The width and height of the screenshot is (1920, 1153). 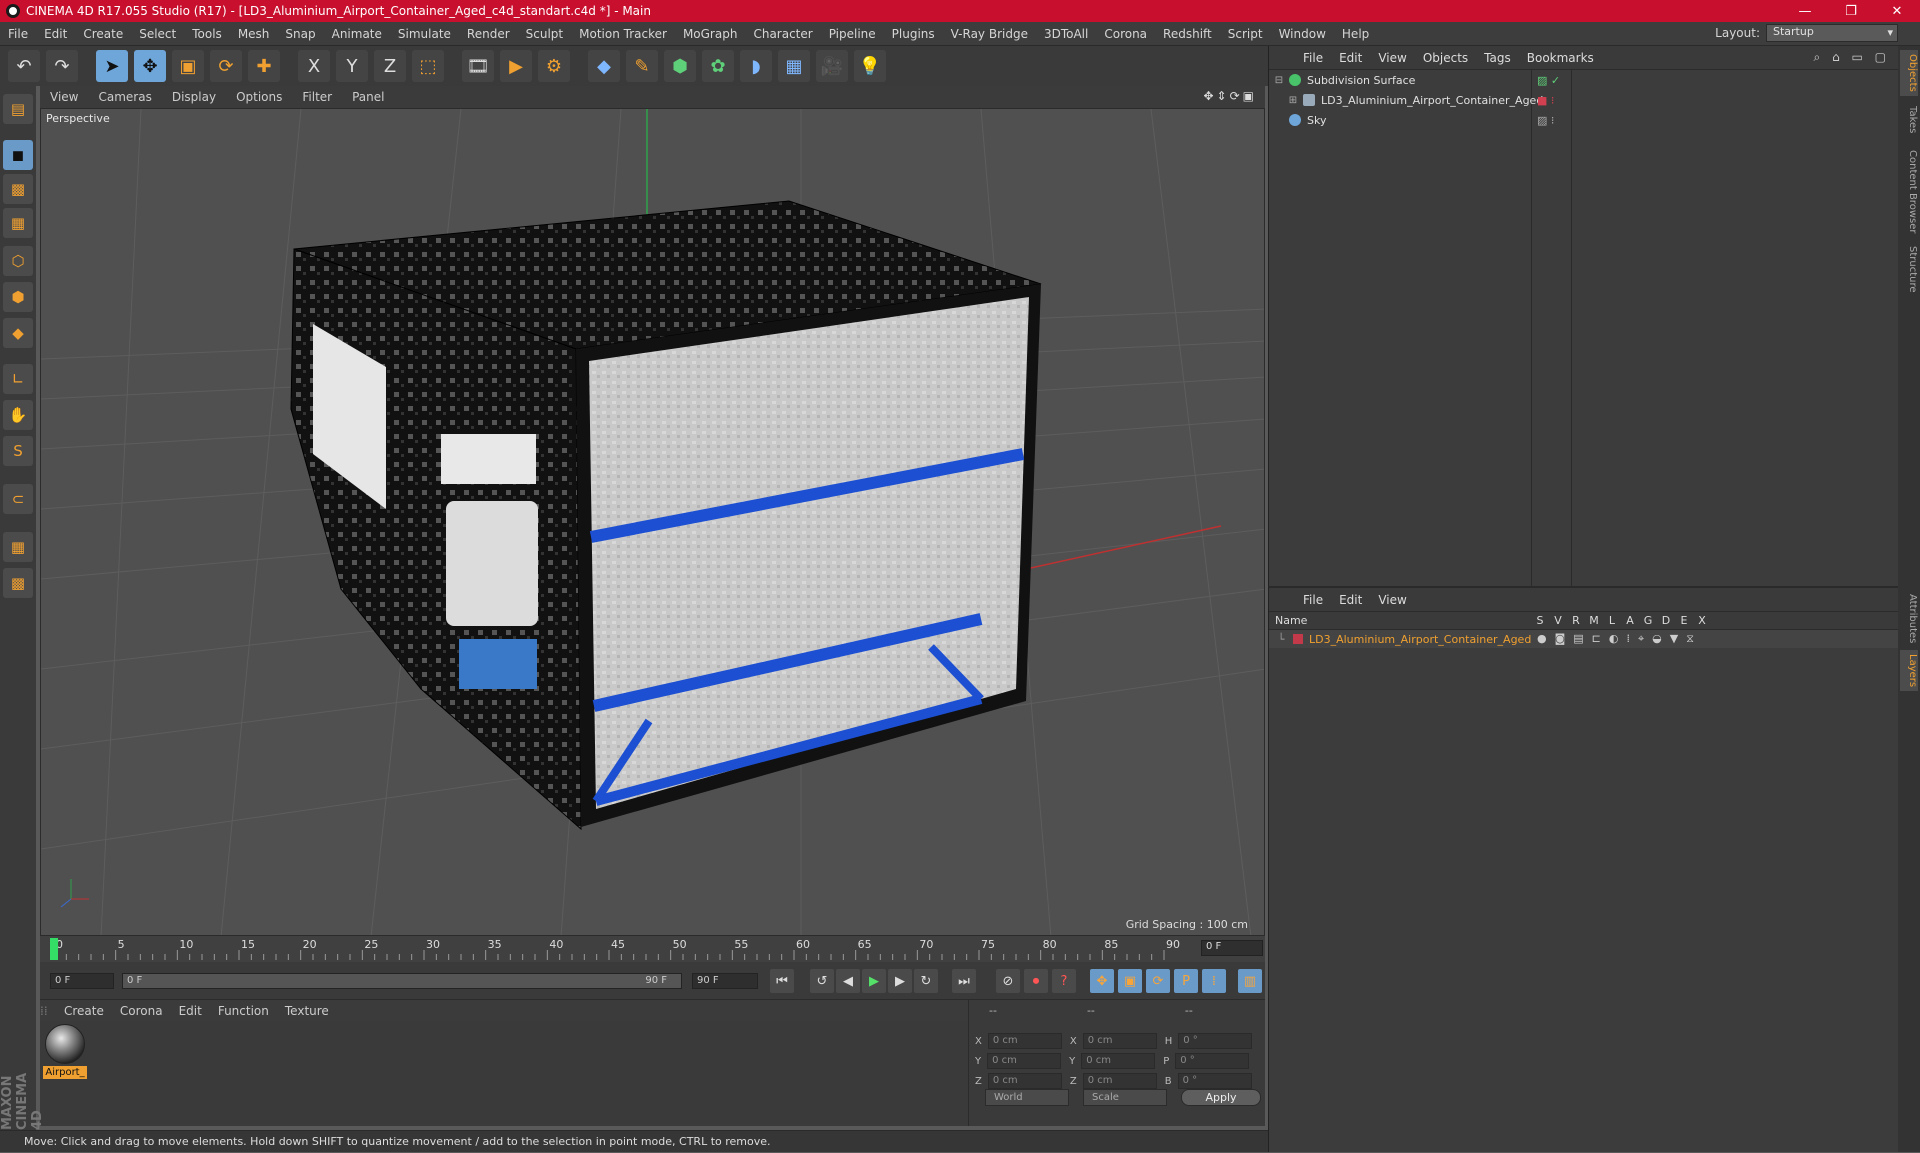 What do you see at coordinates (226, 66) in the screenshot?
I see `rotate-icon: ⟳` at bounding box center [226, 66].